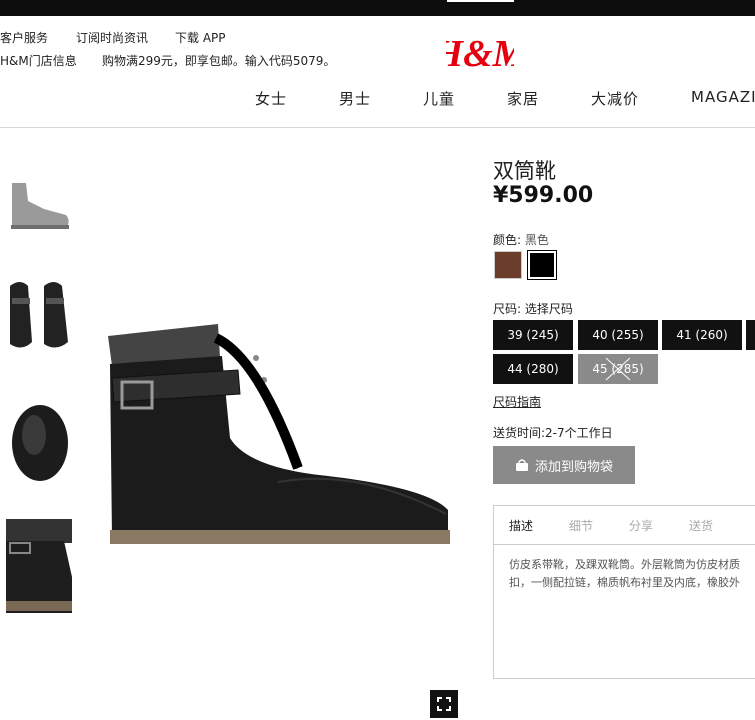 The width and height of the screenshot is (755, 720). I want to click on thumbnail-pair, so click(38, 318).